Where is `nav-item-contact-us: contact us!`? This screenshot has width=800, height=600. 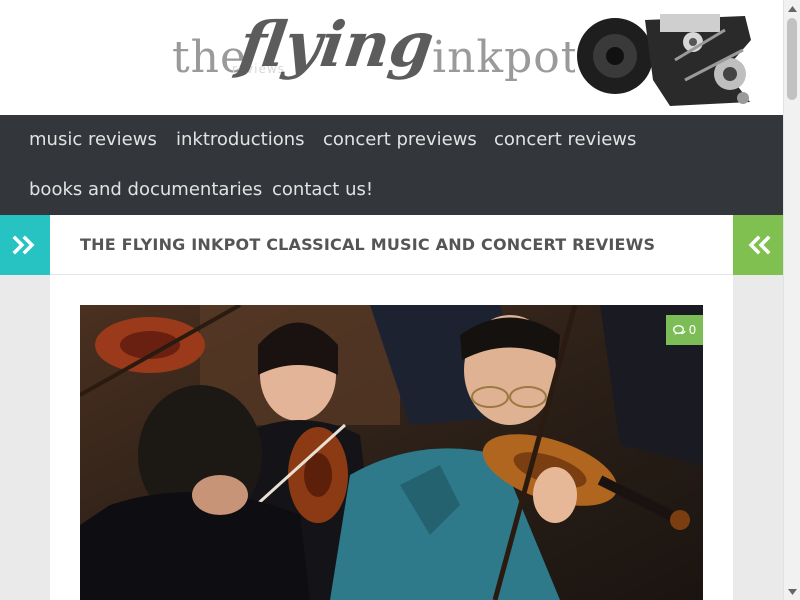 nav-item-contact-us: contact us! is located at coordinates (322, 189).